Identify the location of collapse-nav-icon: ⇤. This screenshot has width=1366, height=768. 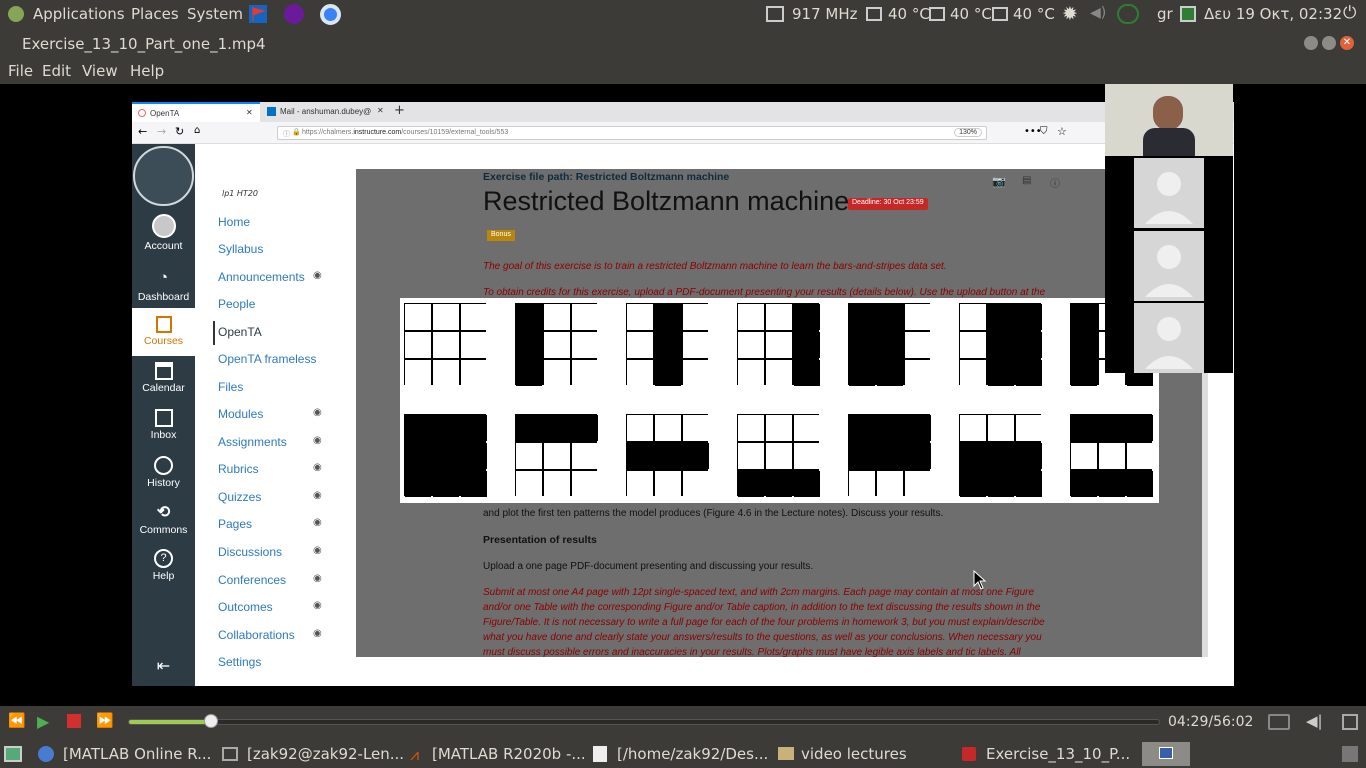
(163, 666).